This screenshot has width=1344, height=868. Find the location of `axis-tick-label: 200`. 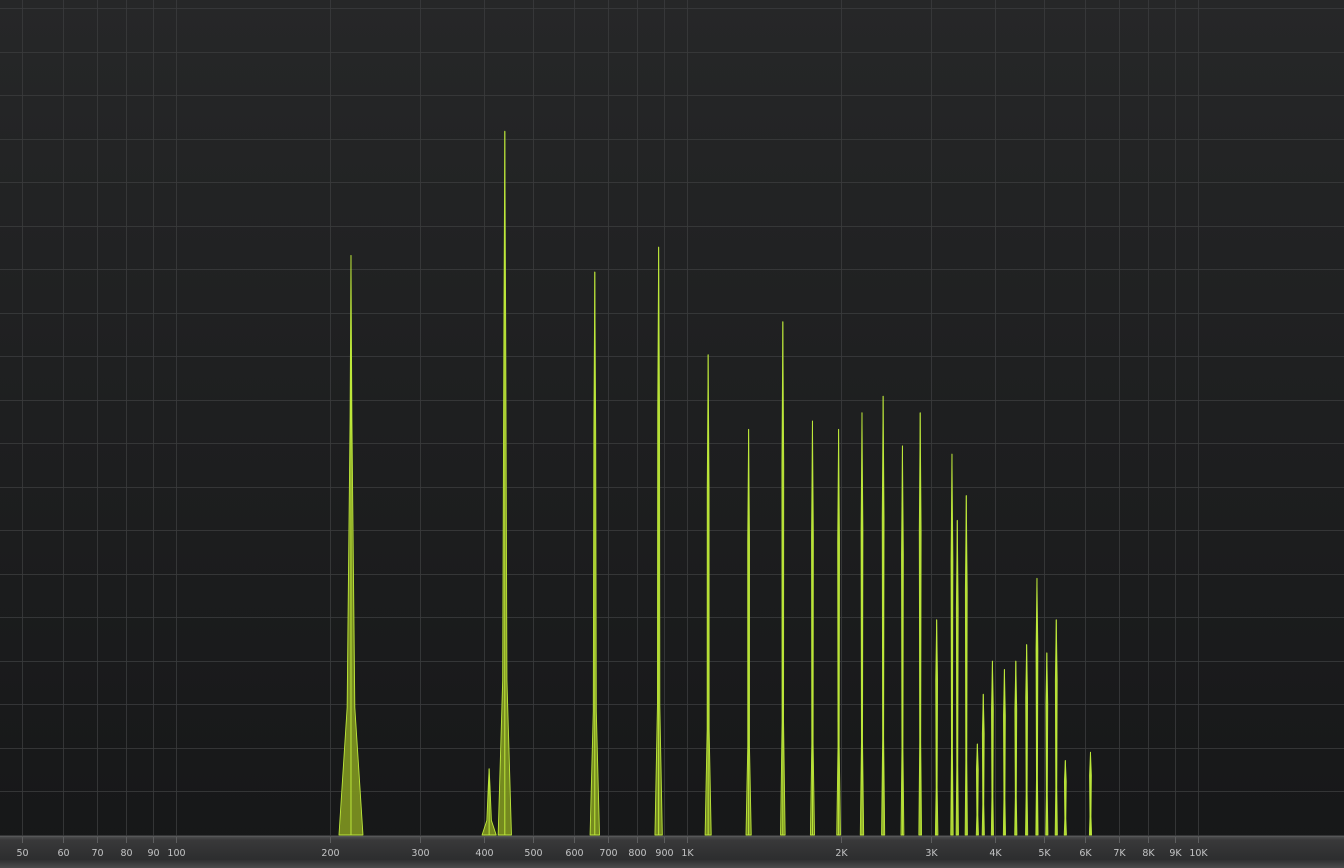

axis-tick-label: 200 is located at coordinates (330, 853).